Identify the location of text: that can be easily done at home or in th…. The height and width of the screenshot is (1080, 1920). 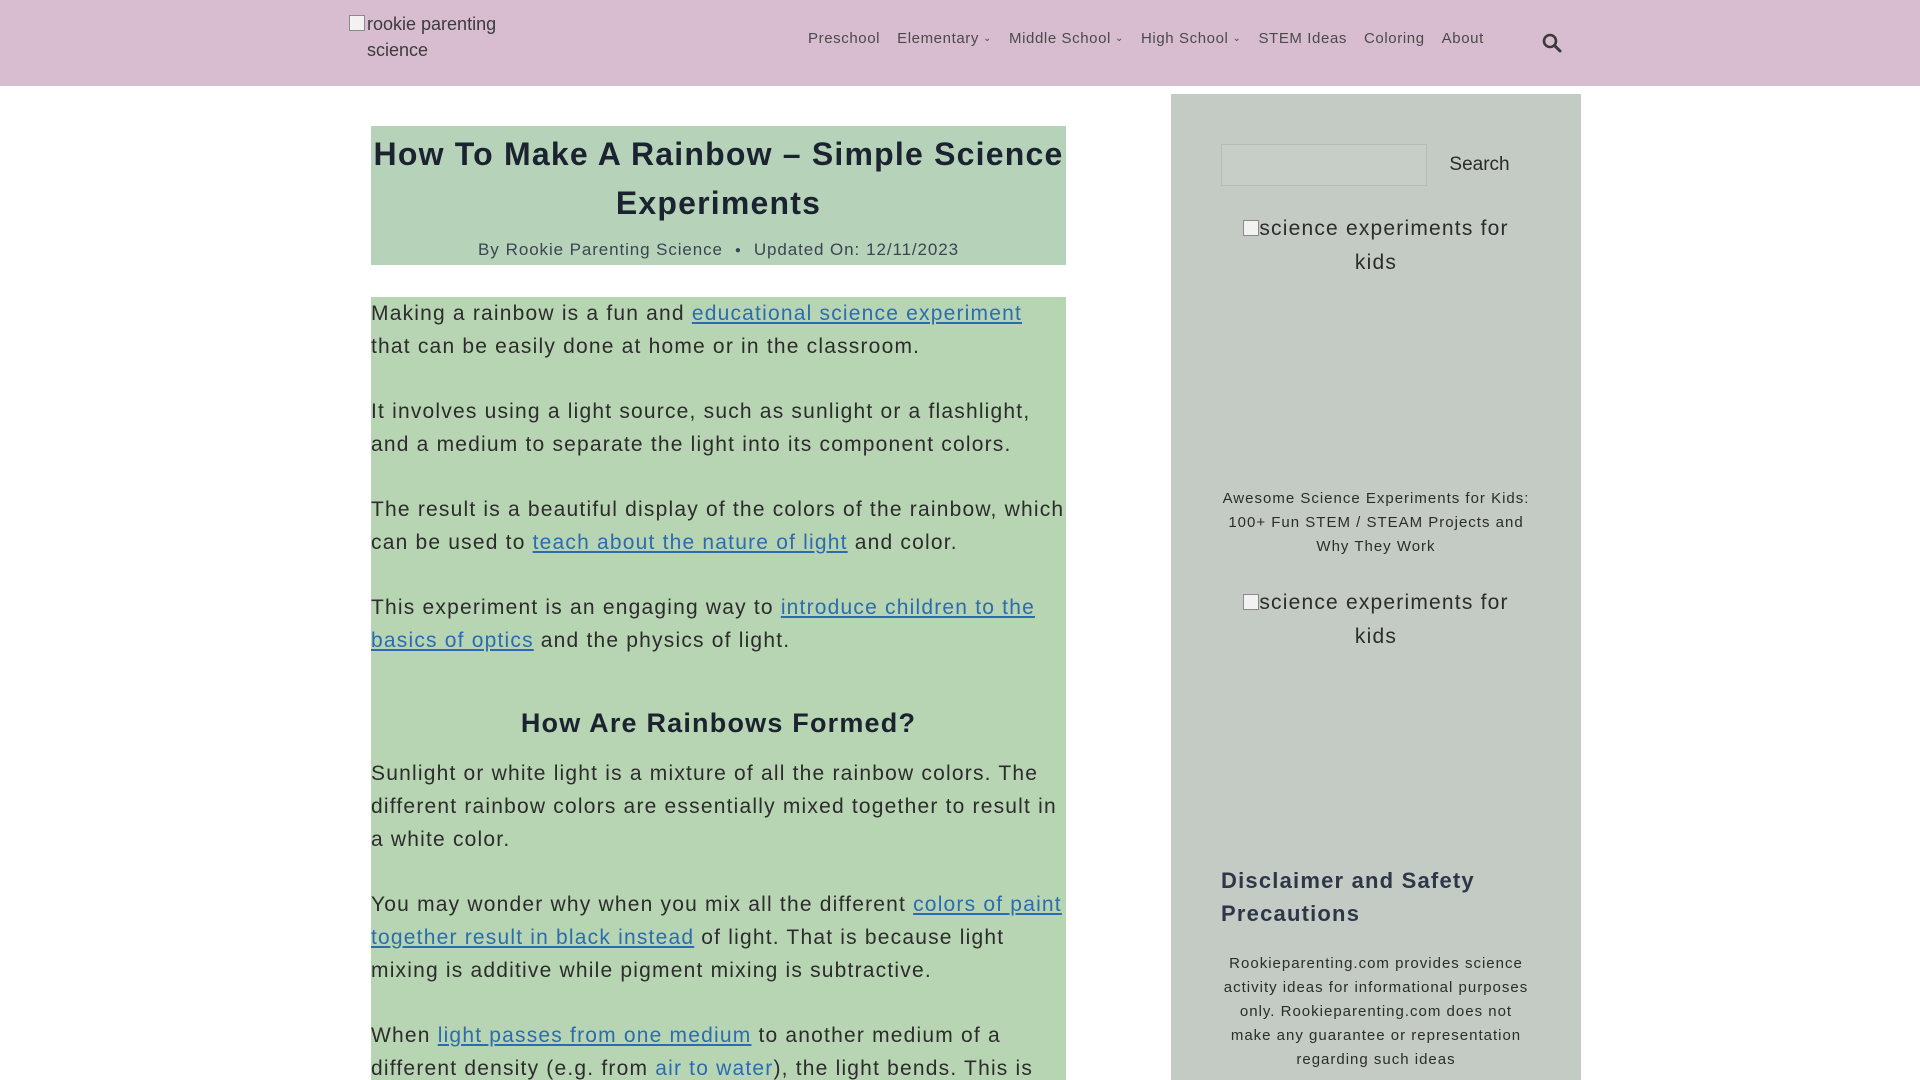
(646, 346).